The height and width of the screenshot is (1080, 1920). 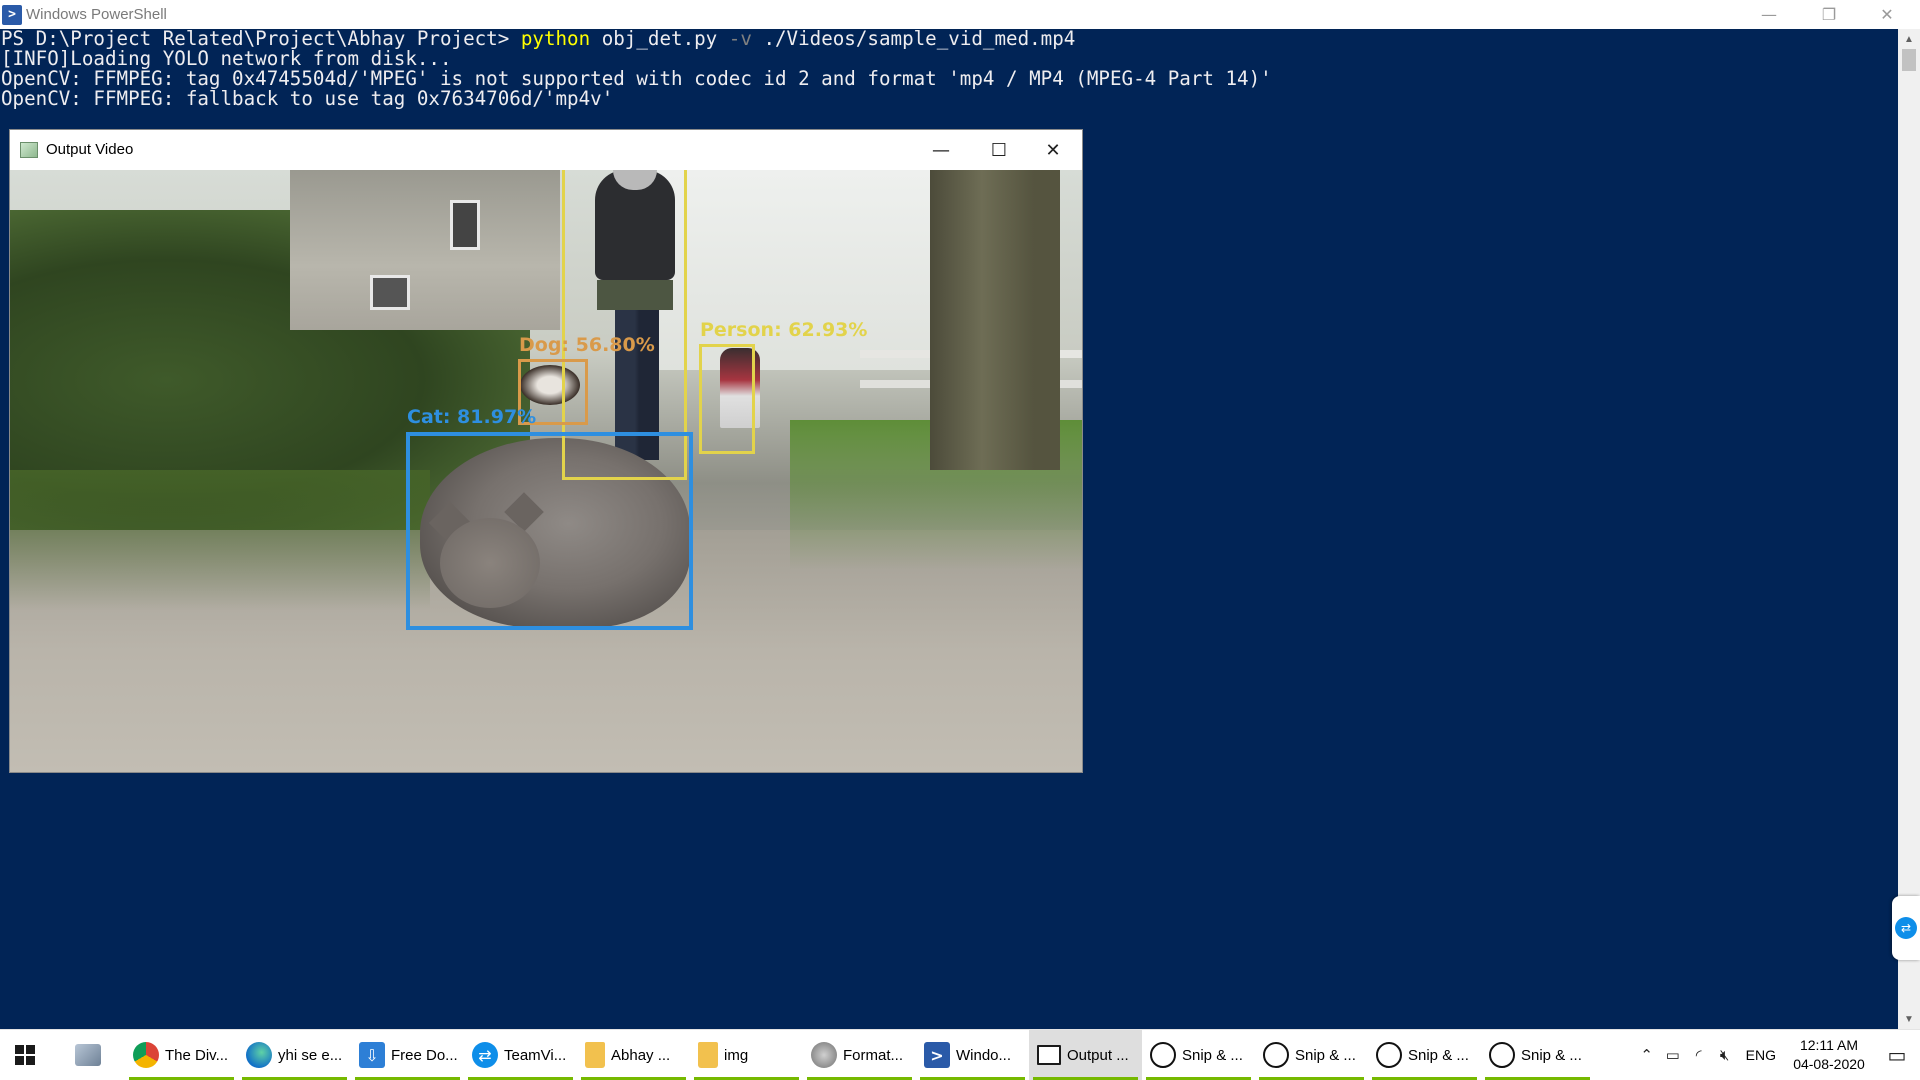 What do you see at coordinates (1909, 1019) in the screenshot?
I see `scroll-down-arrow-icon: ▼` at bounding box center [1909, 1019].